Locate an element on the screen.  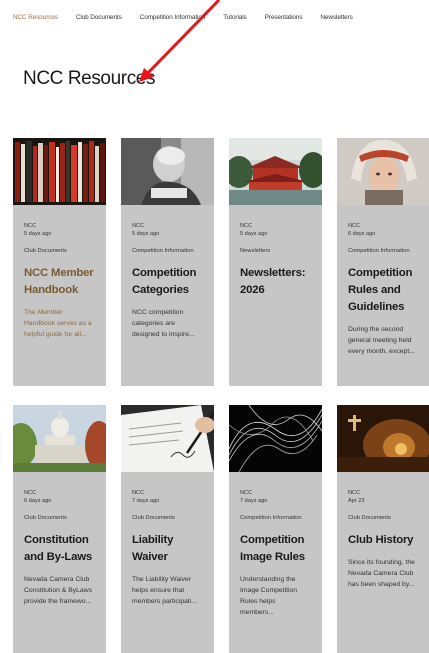
page-title: NCC Resources is located at coordinates (89, 78).